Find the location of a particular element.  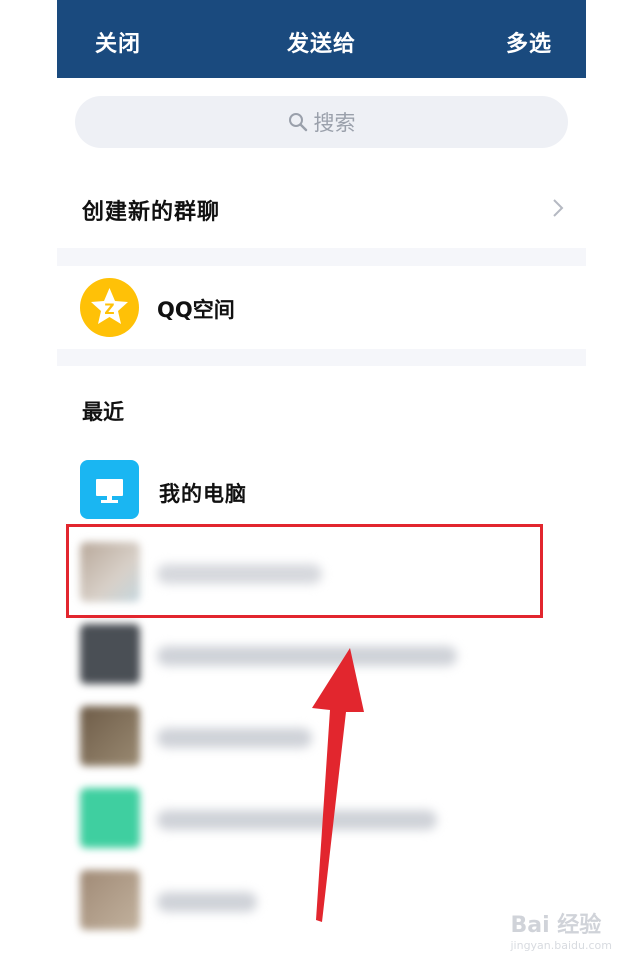

top-bar: 关闭 发送给 多选 is located at coordinates (321, 39).